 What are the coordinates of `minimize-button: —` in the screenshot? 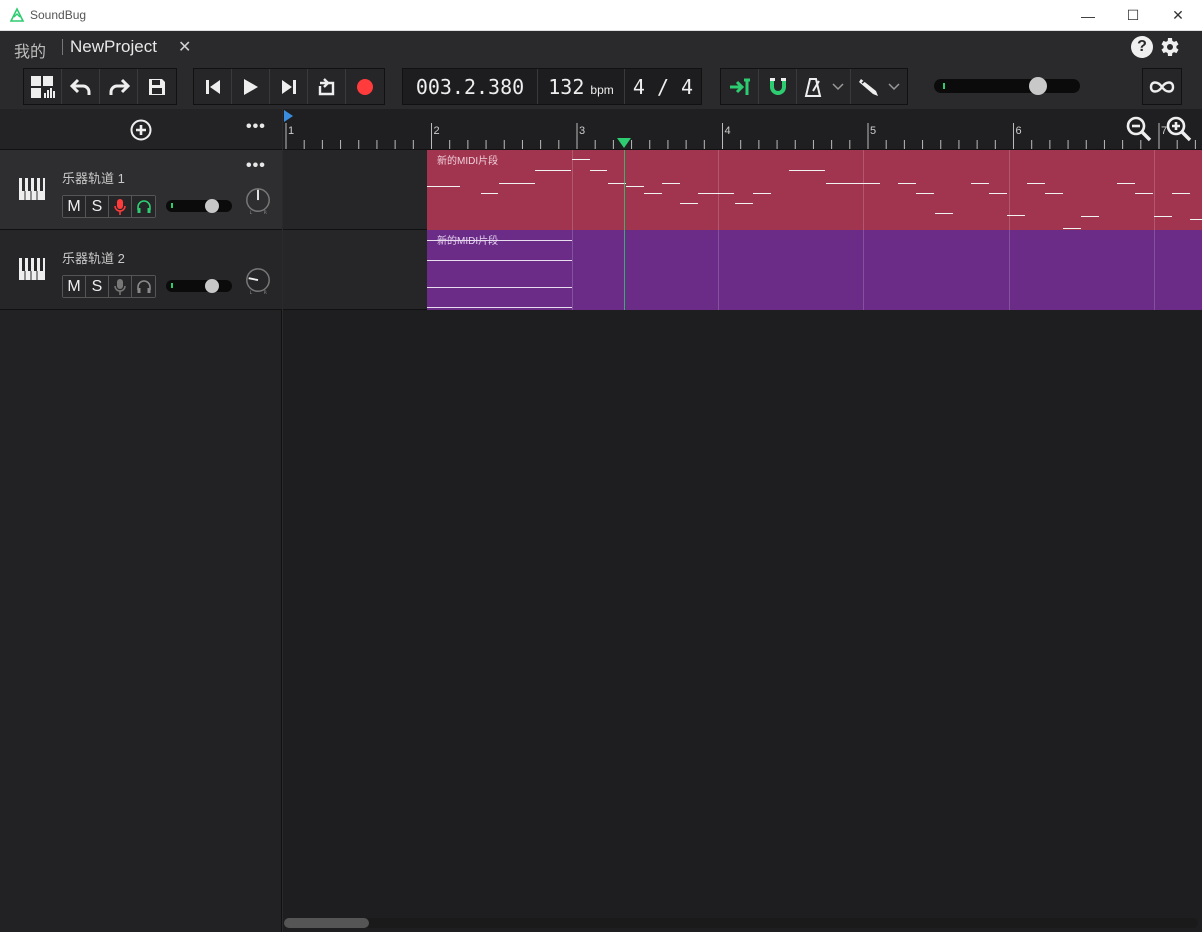 It's located at (1088, 15).